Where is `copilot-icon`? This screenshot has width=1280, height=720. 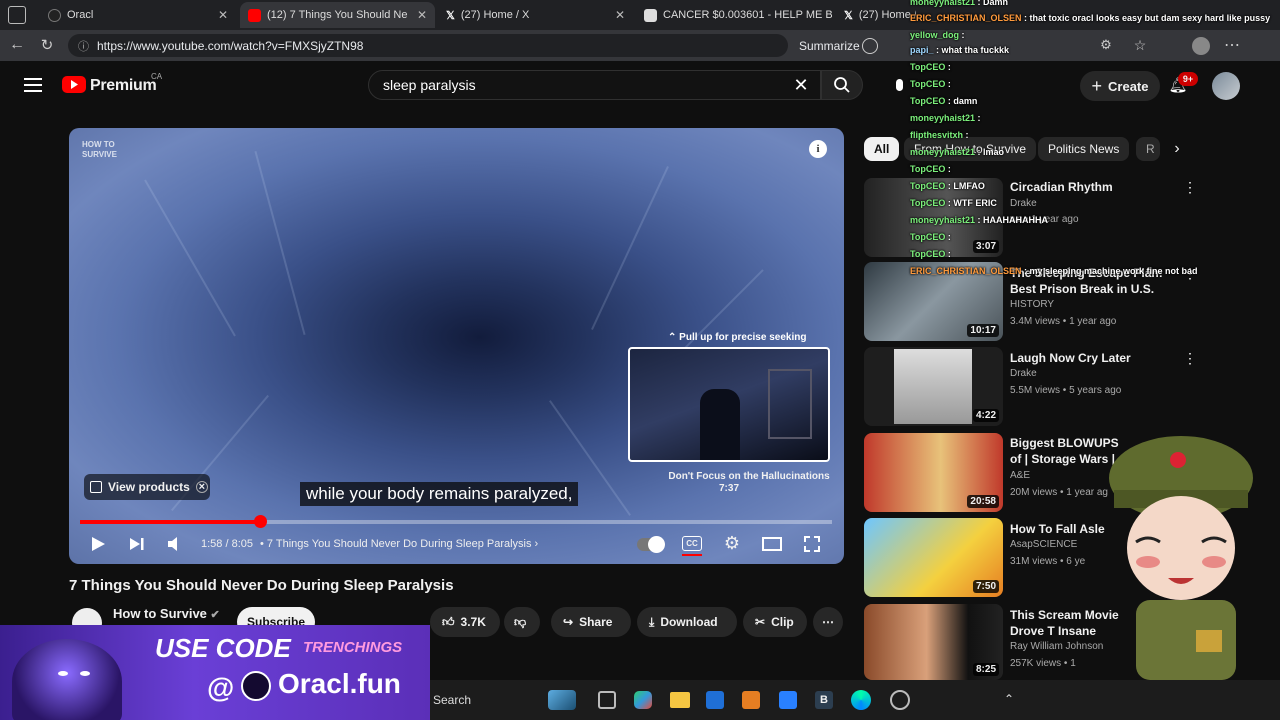 copilot-icon is located at coordinates (643, 700).